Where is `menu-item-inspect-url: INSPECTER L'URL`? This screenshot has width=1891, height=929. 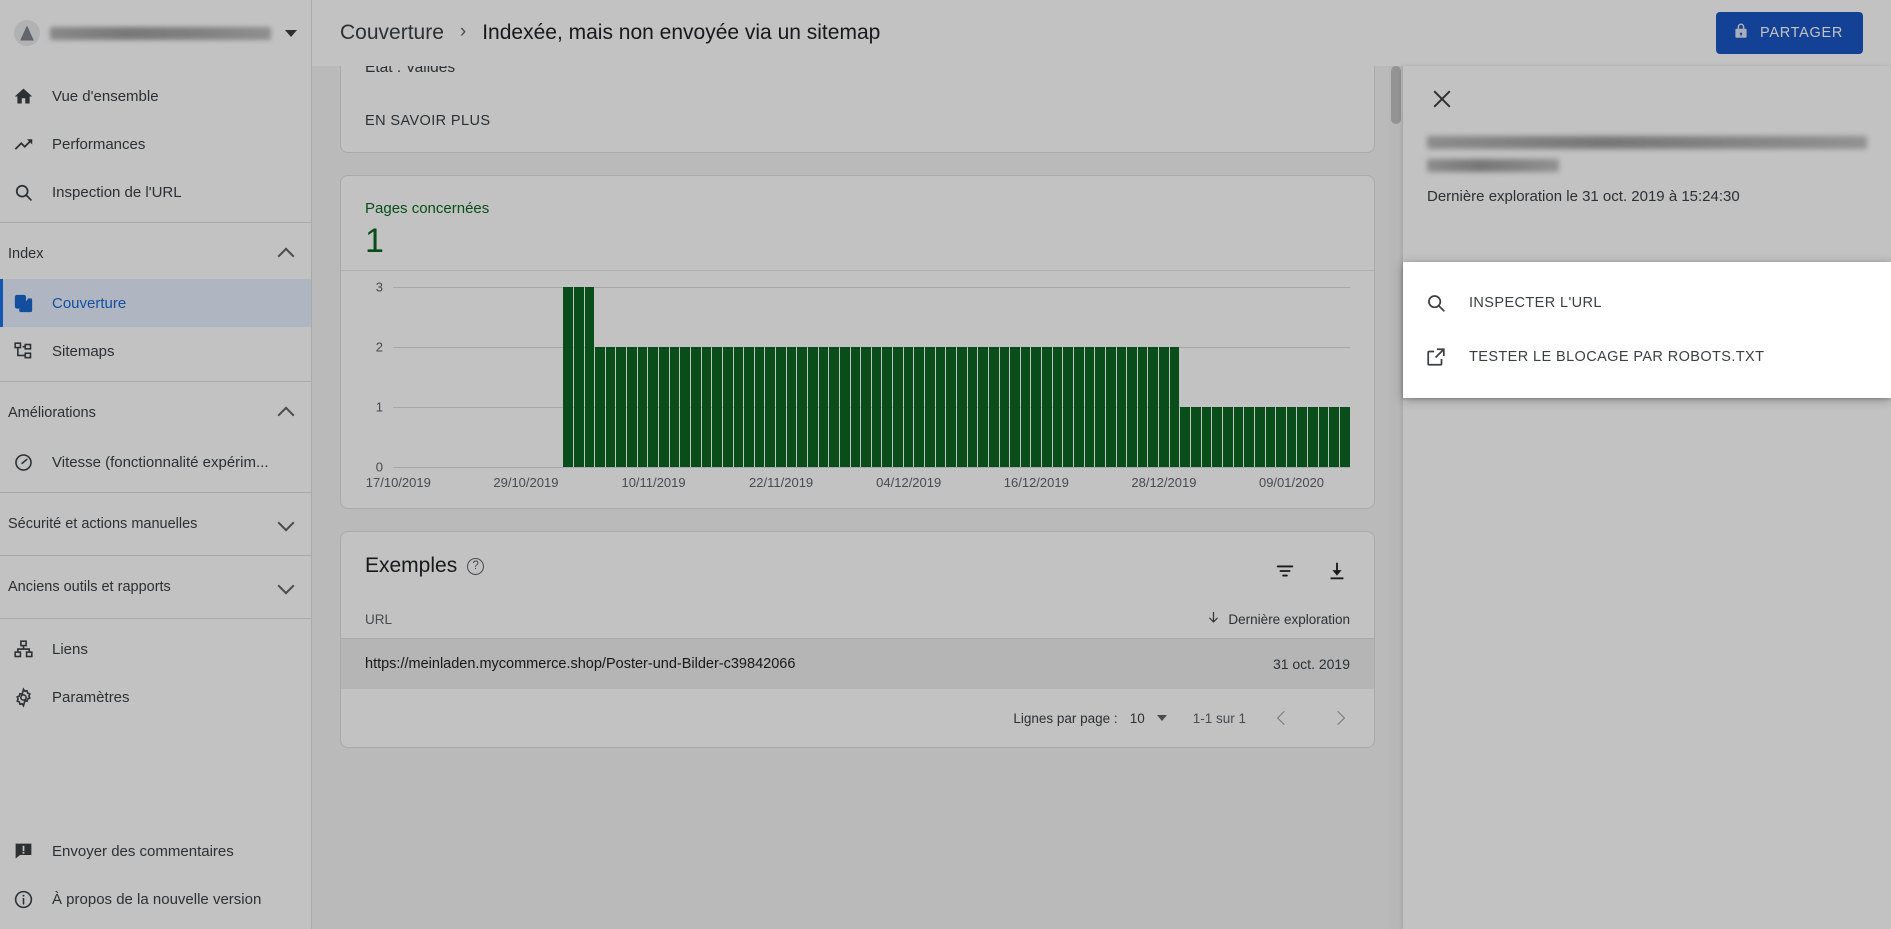 menu-item-inspect-url: INSPECTER L'URL is located at coordinates (1647, 303).